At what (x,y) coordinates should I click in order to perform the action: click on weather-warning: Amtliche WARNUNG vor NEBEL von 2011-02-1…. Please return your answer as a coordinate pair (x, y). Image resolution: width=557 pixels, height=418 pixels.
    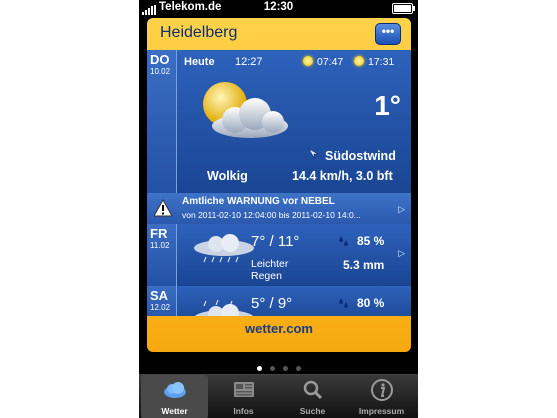
    Looking at the image, I should click on (279, 209).